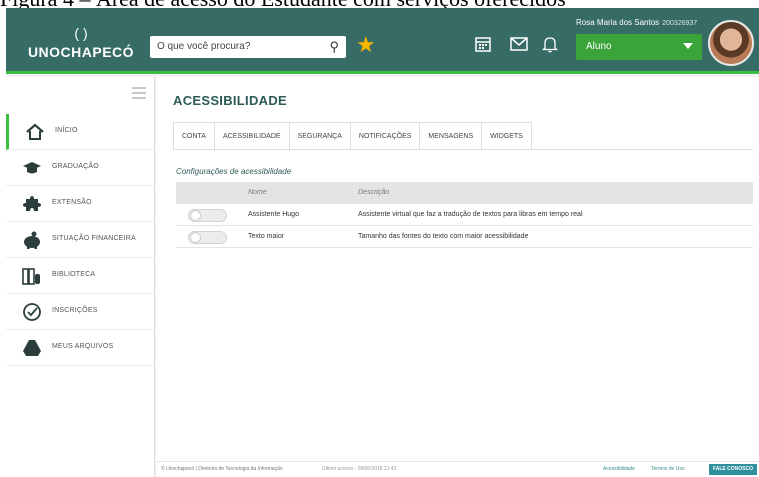  Describe the element at coordinates (66, 130) in the screenshot. I see `sidebar-item-label: INÍCIO` at that location.